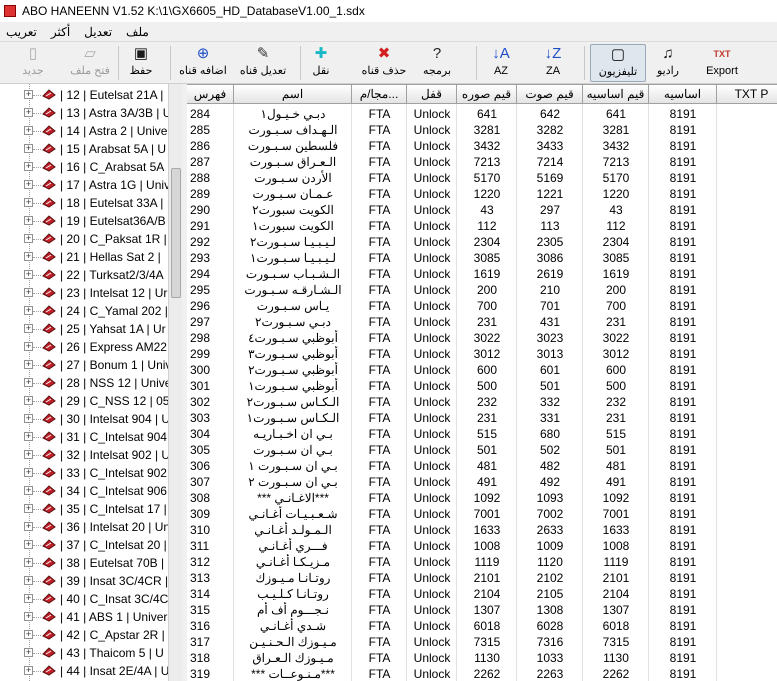 This screenshot has width=777, height=681. Describe the element at coordinates (722, 63) in the screenshot. I see `export-button: TXT Export` at that location.